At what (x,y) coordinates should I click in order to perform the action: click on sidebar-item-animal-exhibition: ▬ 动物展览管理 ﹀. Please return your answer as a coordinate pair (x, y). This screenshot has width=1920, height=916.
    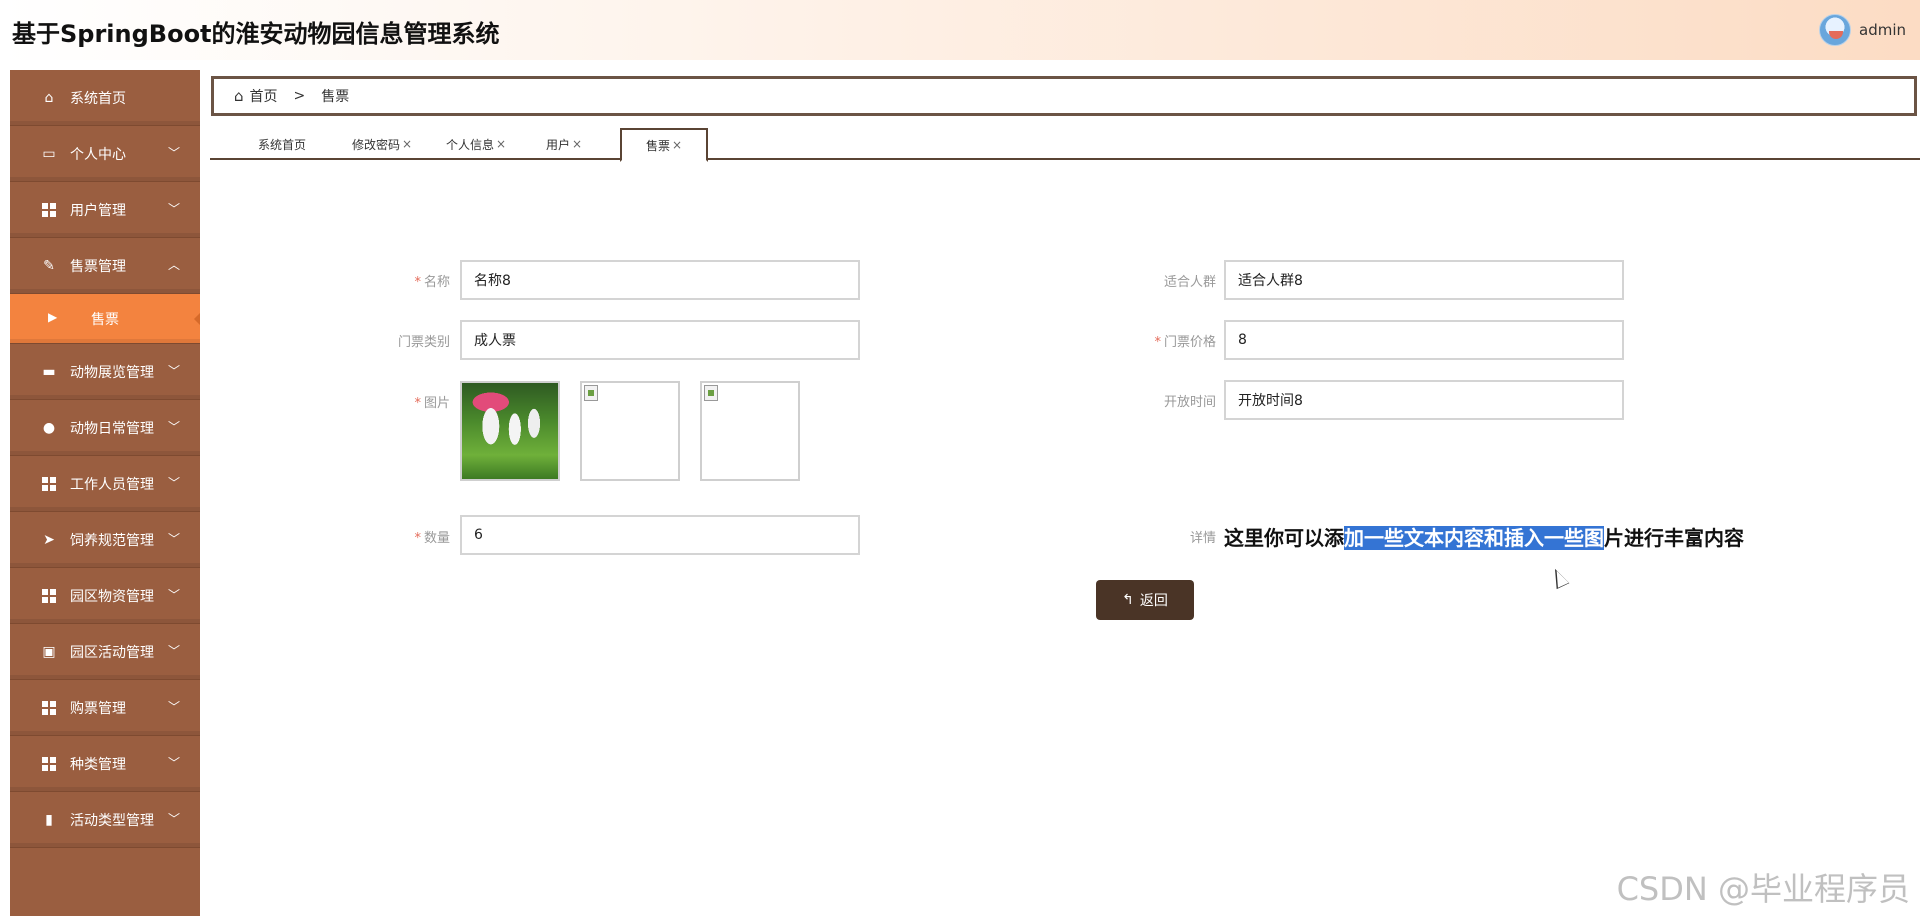
    Looking at the image, I should click on (105, 372).